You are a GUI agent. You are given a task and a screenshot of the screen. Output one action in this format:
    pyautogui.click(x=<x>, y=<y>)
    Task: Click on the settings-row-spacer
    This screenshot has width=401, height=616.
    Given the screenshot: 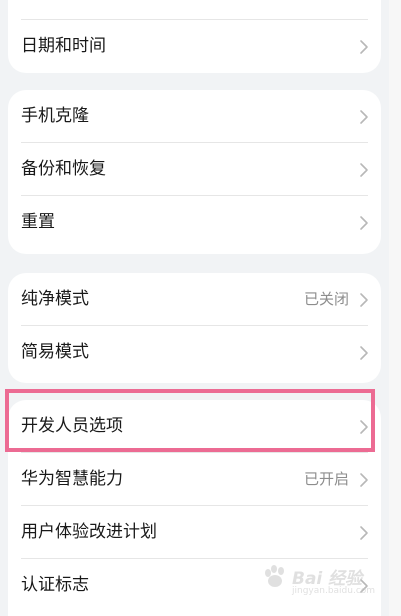 What is the action you would take?
    pyautogui.click(x=194, y=10)
    